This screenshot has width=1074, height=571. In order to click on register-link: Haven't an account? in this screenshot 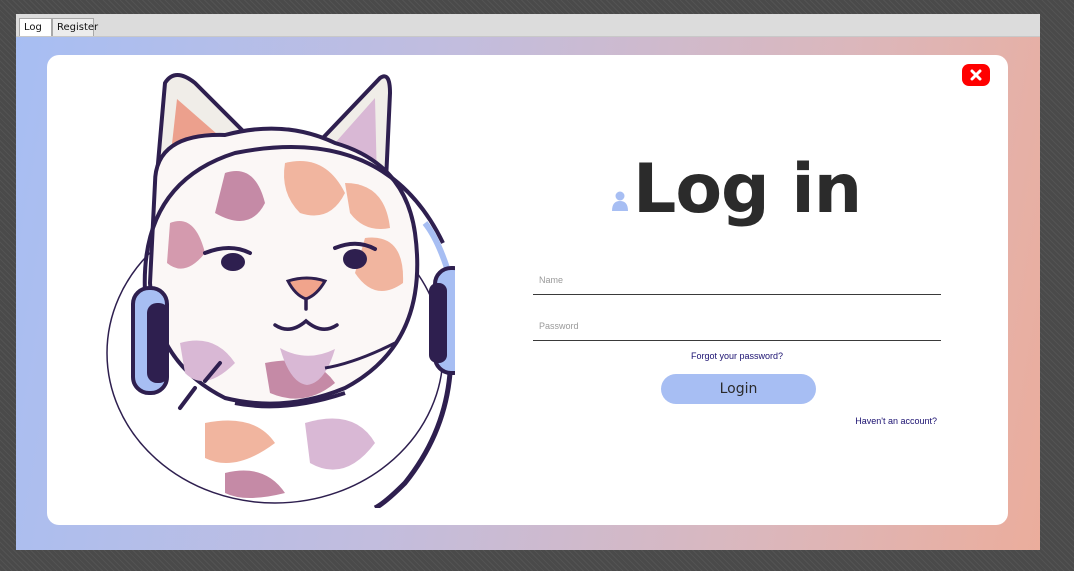, I will do `click(872, 421)`.